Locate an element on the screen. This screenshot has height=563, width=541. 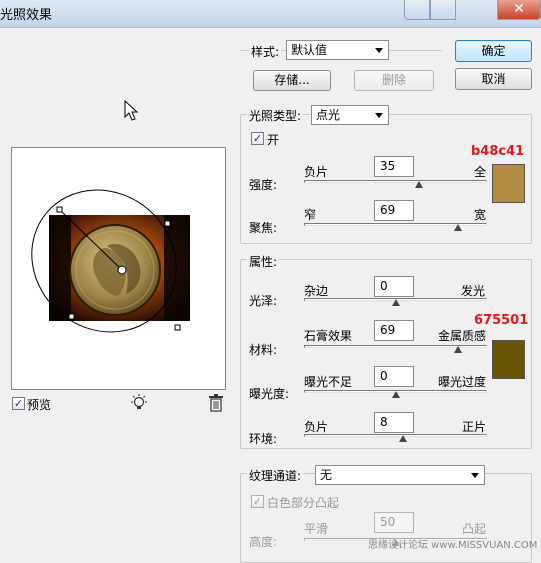
focus-left-label: 窄 is located at coordinates (310, 215).